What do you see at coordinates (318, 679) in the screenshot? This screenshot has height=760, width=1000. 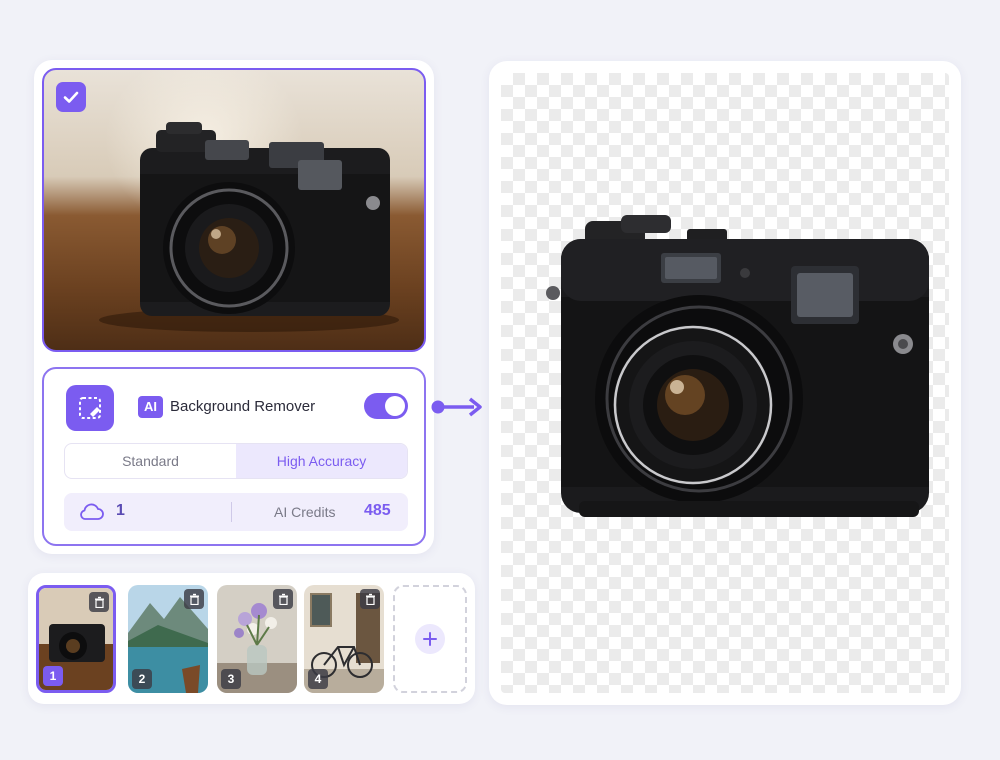 I see `thumbnail-number: 4` at bounding box center [318, 679].